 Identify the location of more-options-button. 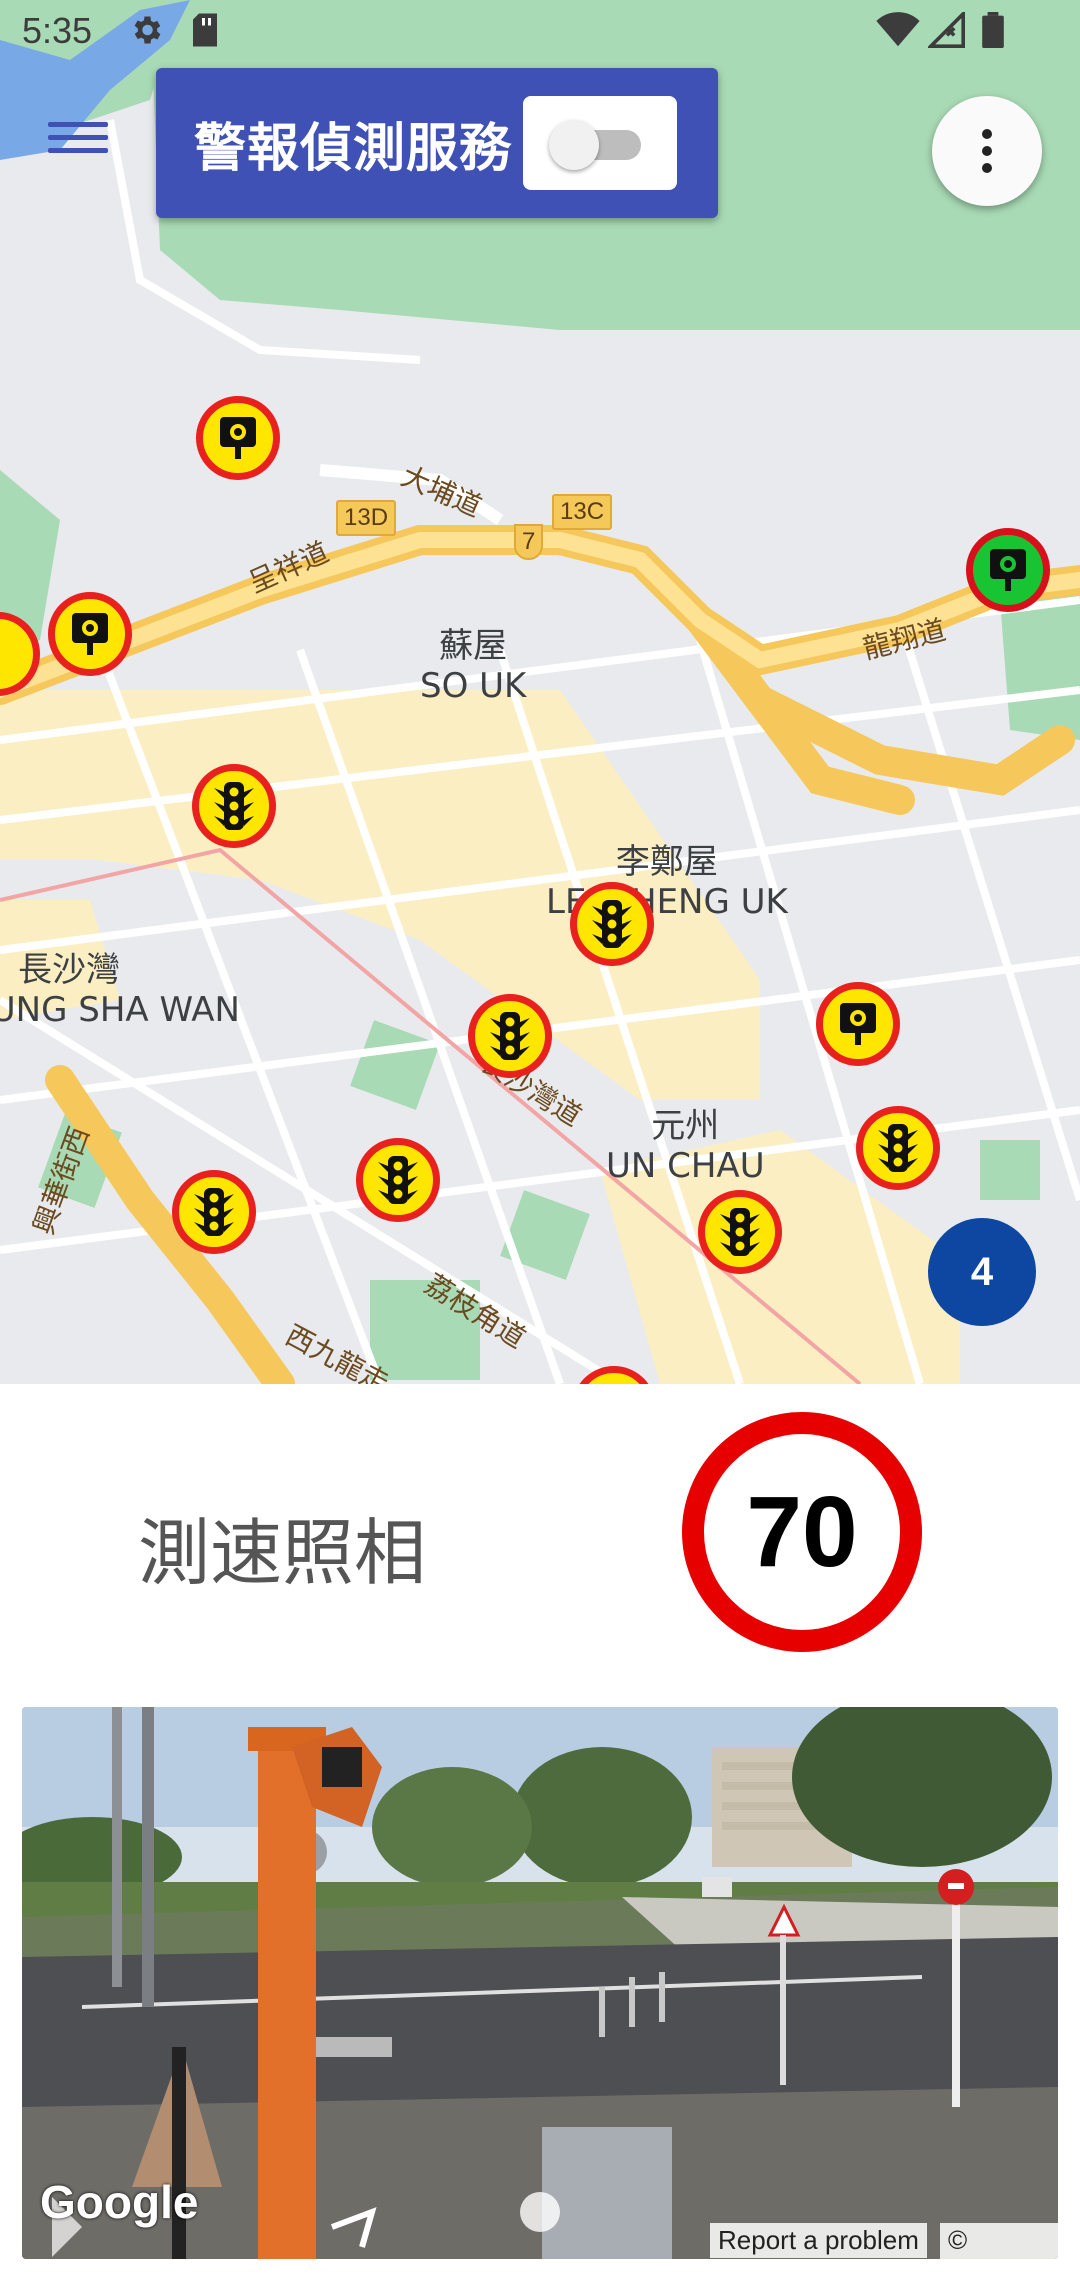
(987, 151).